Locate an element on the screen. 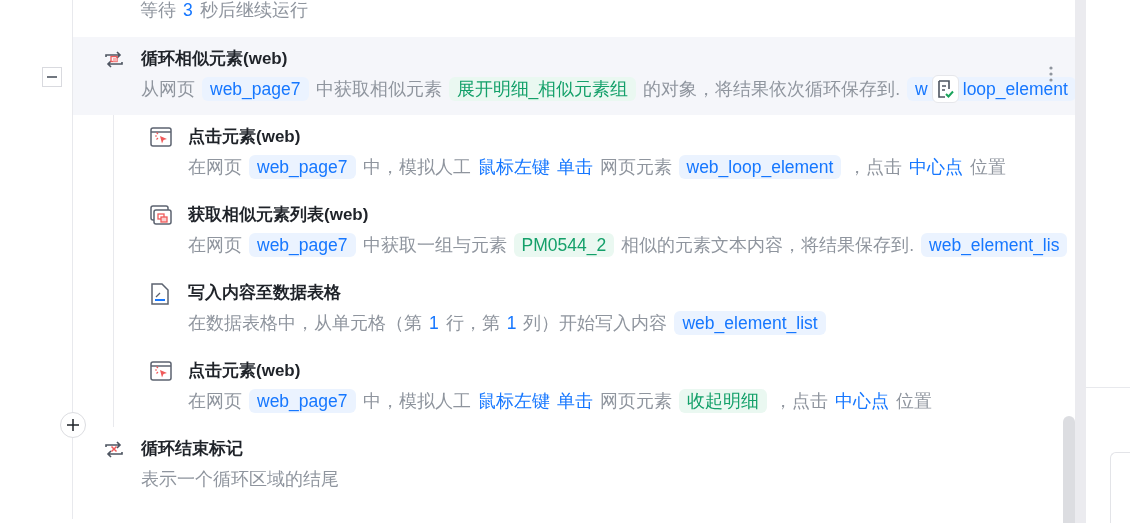 This screenshot has width=1130, height=523. element-tag: 收起明细 is located at coordinates (722, 401).